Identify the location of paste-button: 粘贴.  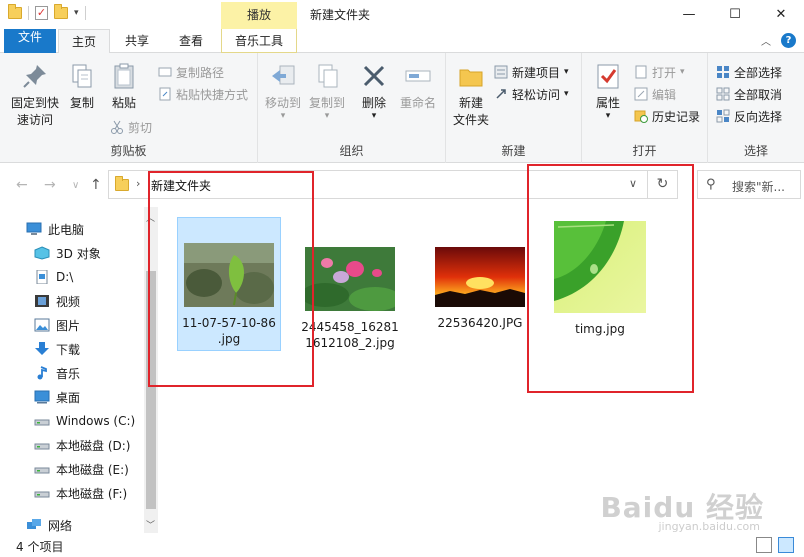
(124, 86).